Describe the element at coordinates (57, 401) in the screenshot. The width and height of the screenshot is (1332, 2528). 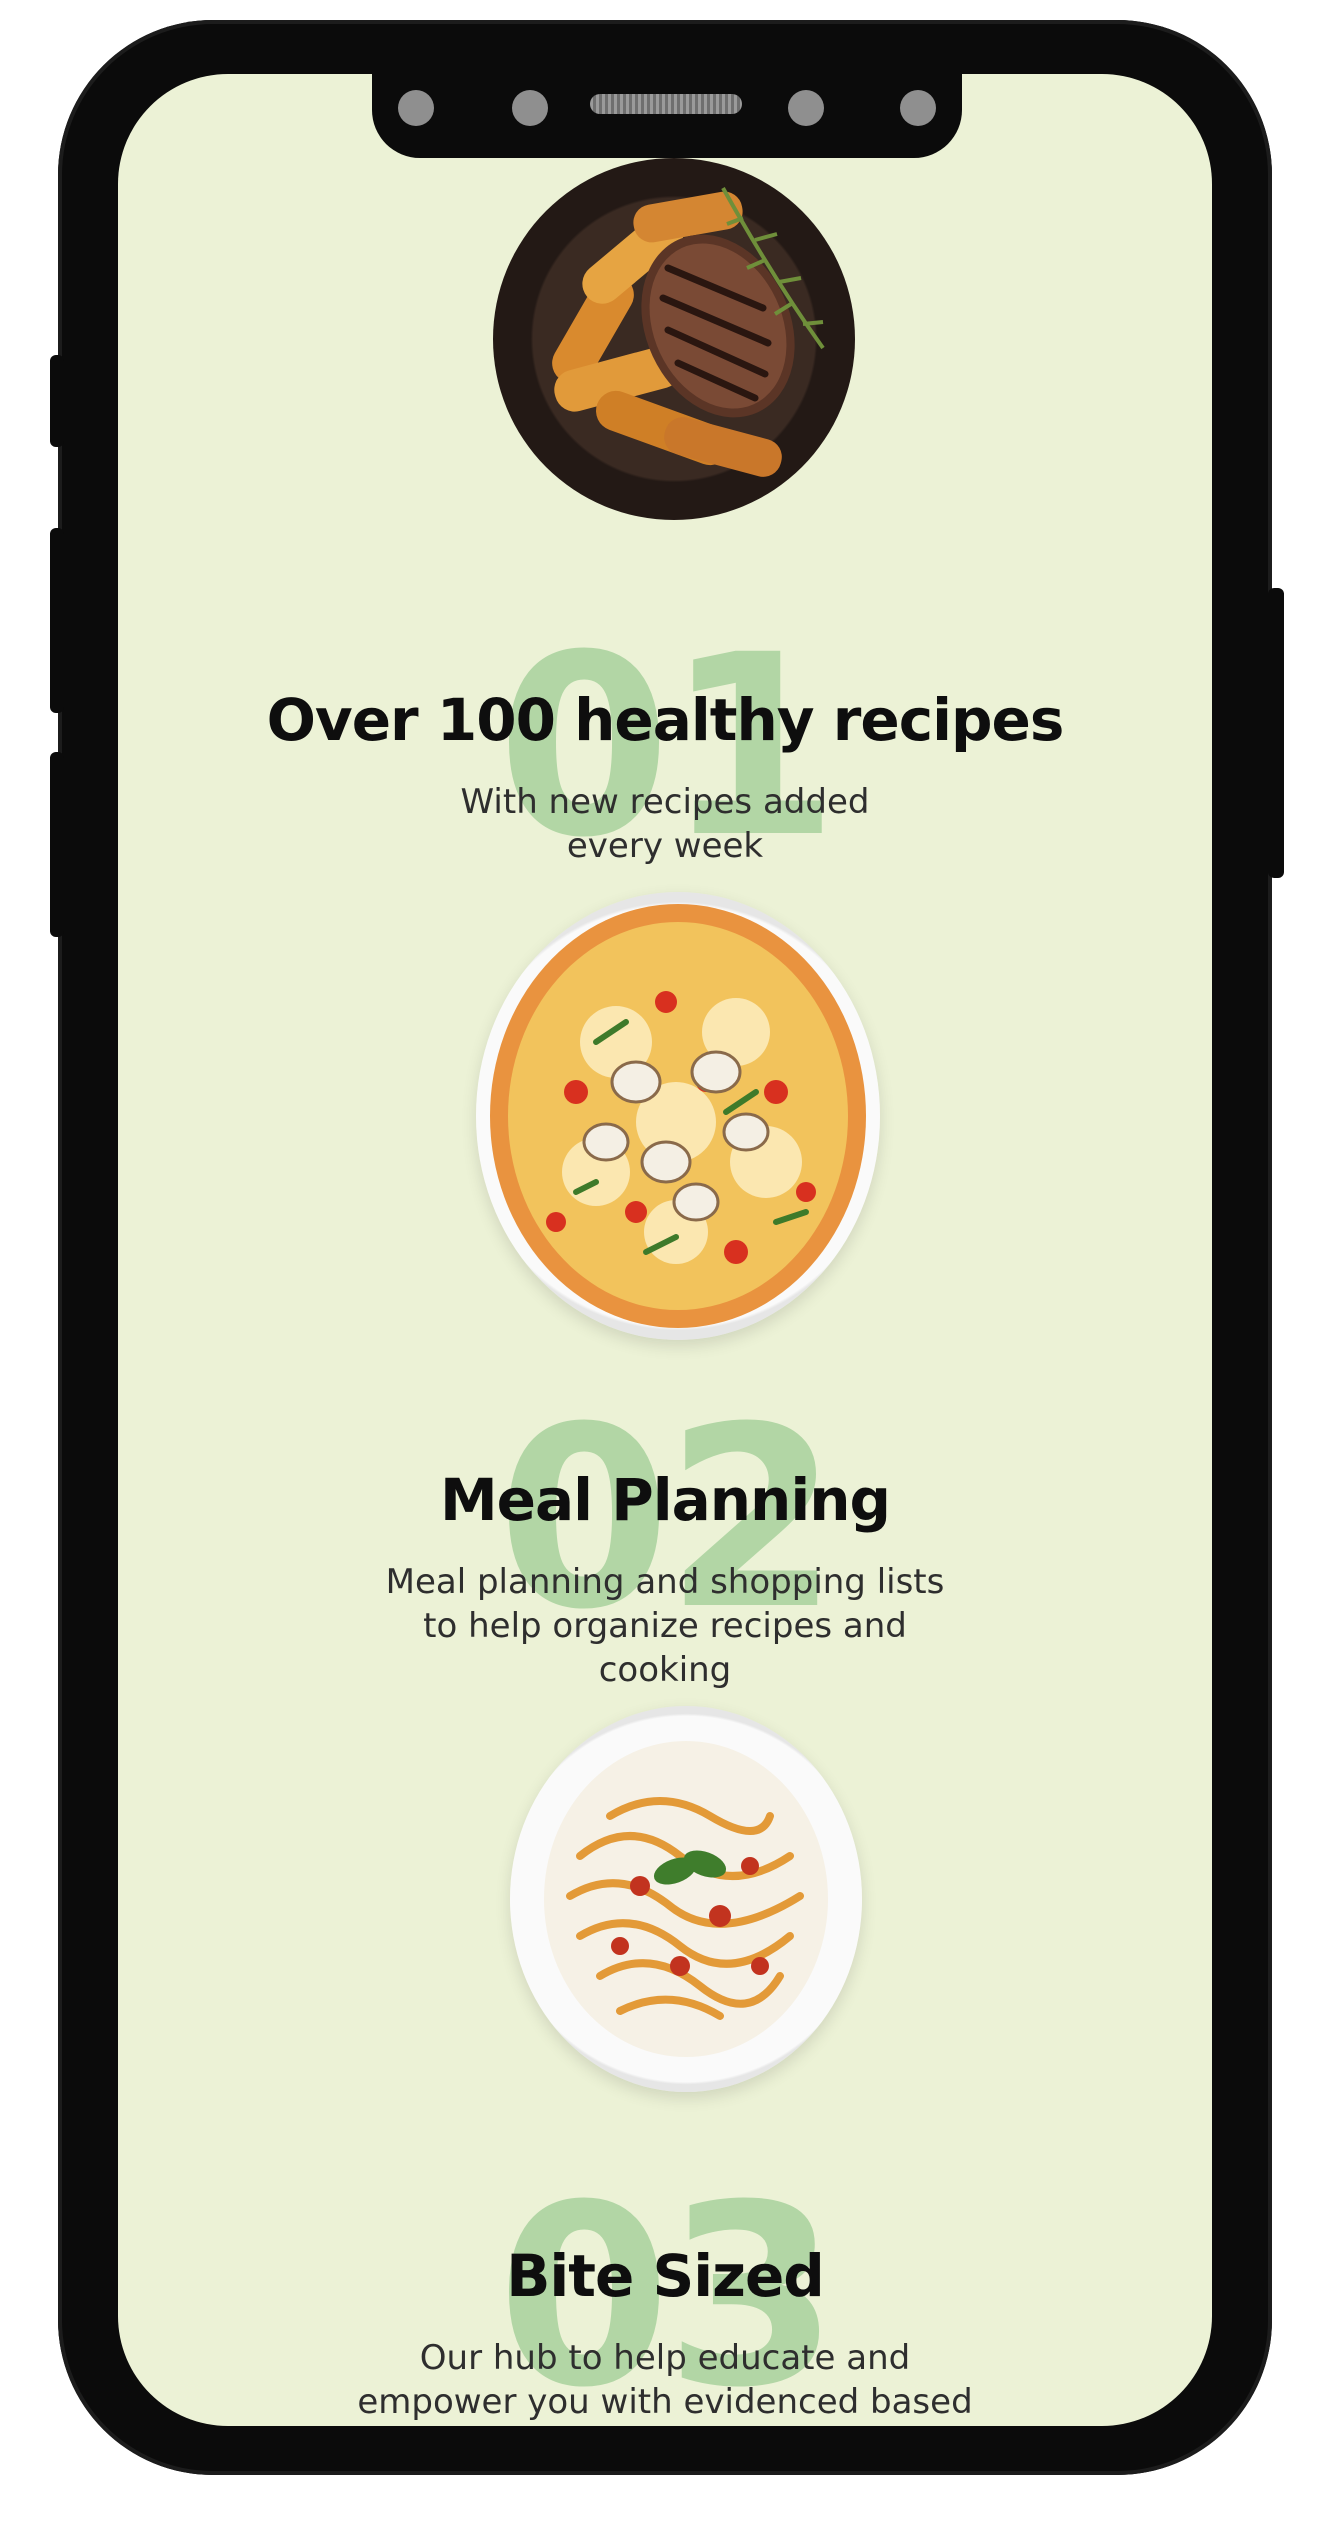
I see `phone-mute-switch` at that location.